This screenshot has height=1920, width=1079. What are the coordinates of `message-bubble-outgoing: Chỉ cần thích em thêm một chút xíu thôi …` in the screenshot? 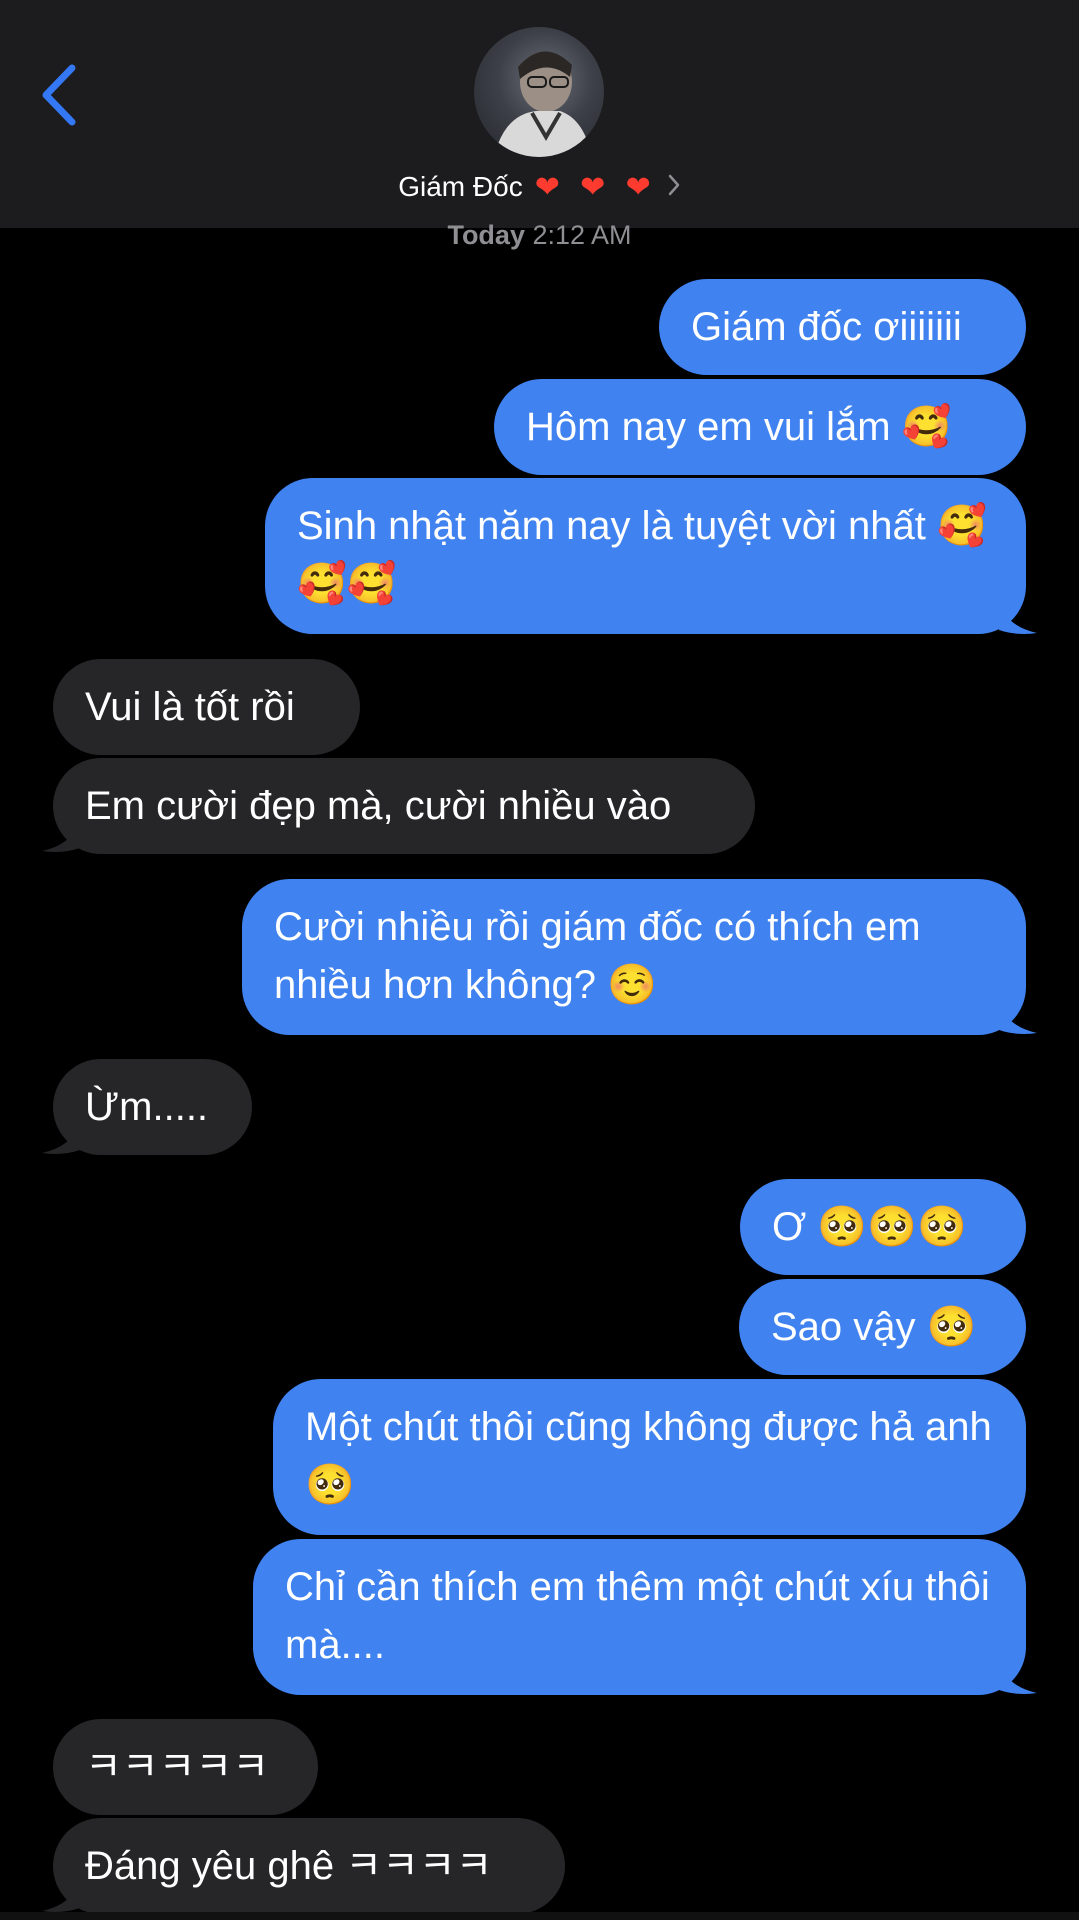 It's located at (639, 1617).